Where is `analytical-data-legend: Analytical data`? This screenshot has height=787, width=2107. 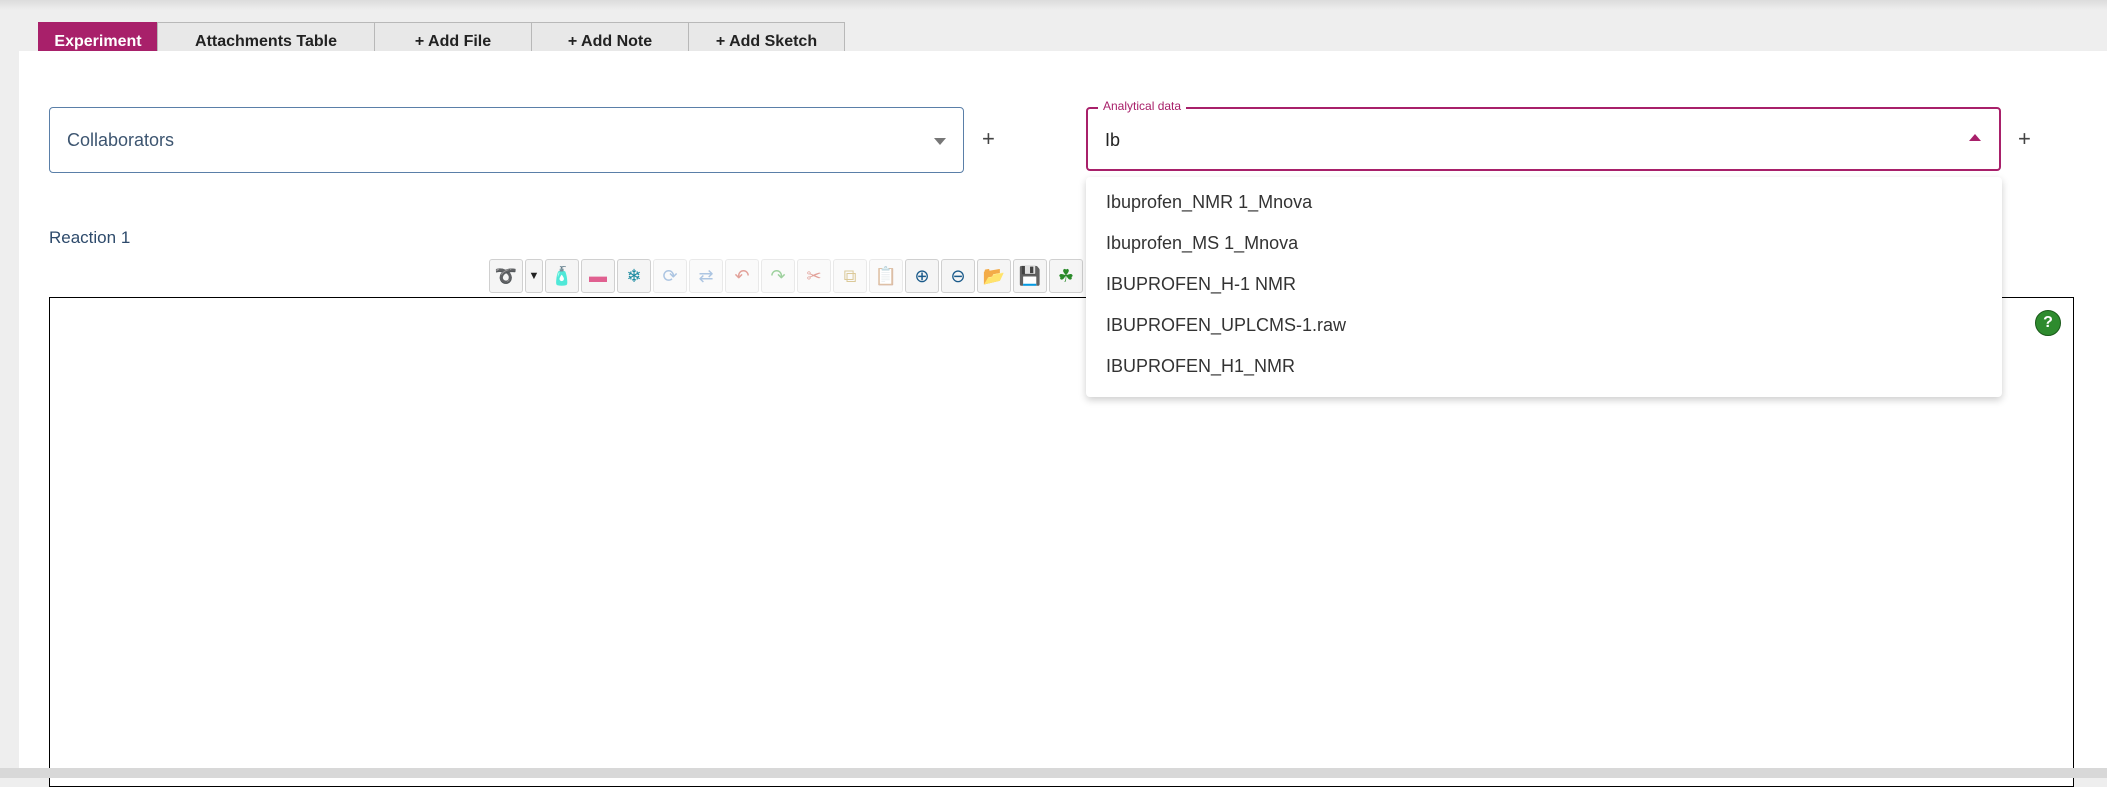 analytical-data-legend: Analytical data is located at coordinates (1142, 106).